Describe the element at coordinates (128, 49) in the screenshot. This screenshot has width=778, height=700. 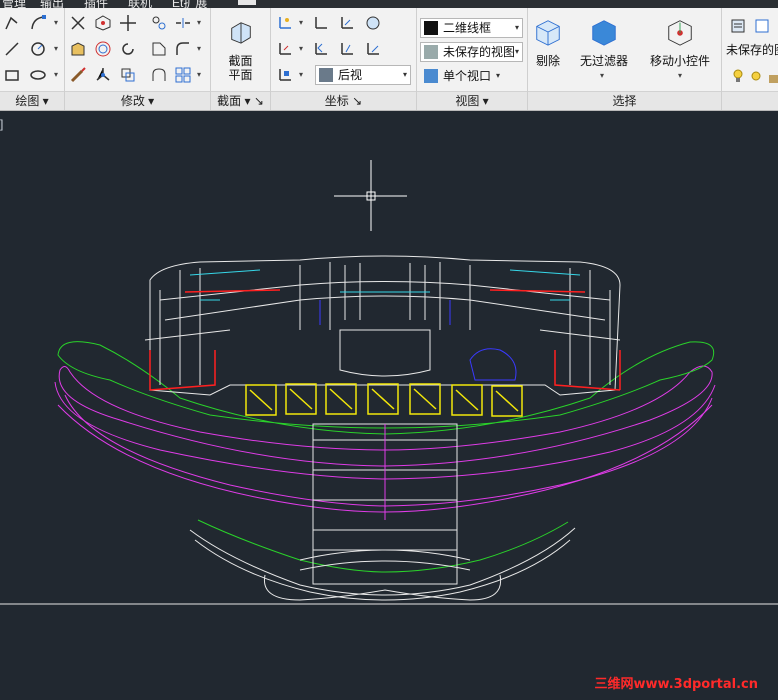
I see `rotate-icon` at that location.